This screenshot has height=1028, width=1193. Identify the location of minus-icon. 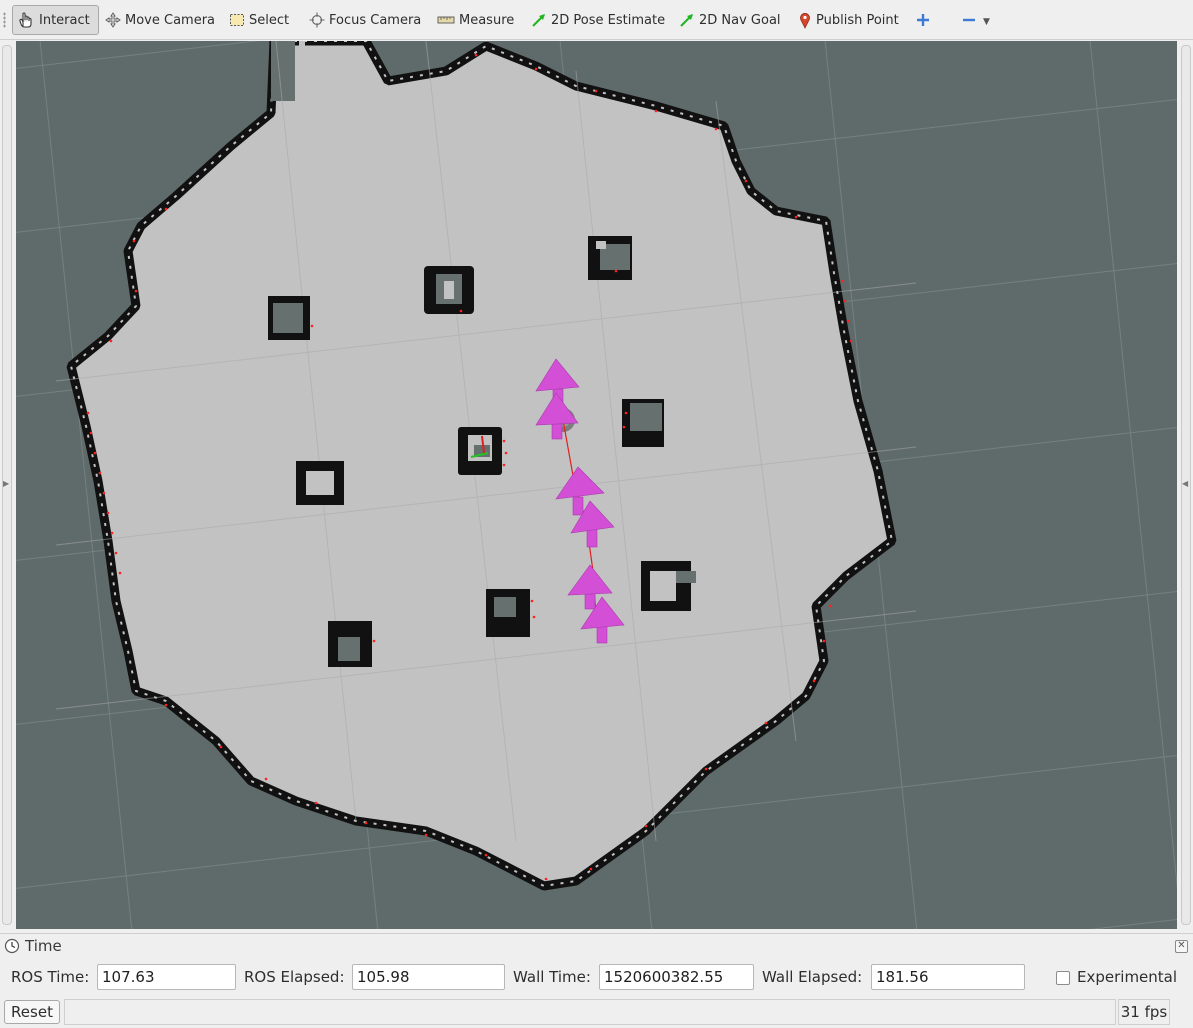
(969, 20).